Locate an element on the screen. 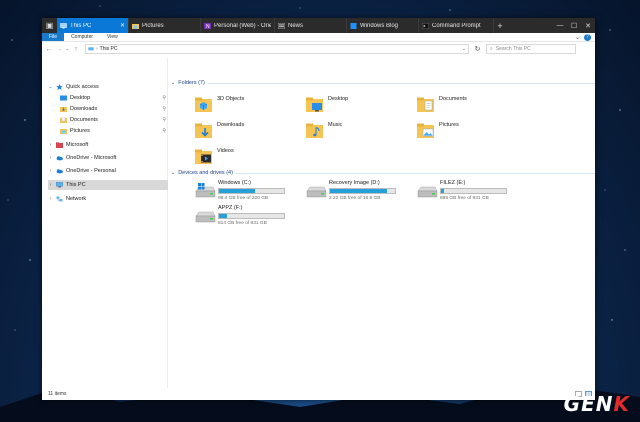  item-count: 11 items is located at coordinates (57, 394).